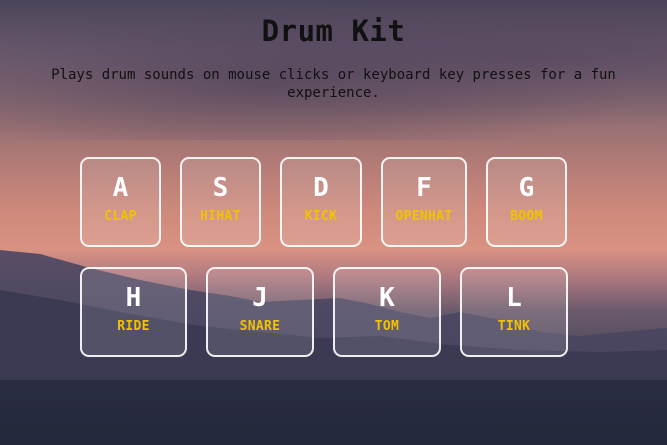 The image size is (667, 445). I want to click on drum-key-k: K TOM, so click(387, 312).